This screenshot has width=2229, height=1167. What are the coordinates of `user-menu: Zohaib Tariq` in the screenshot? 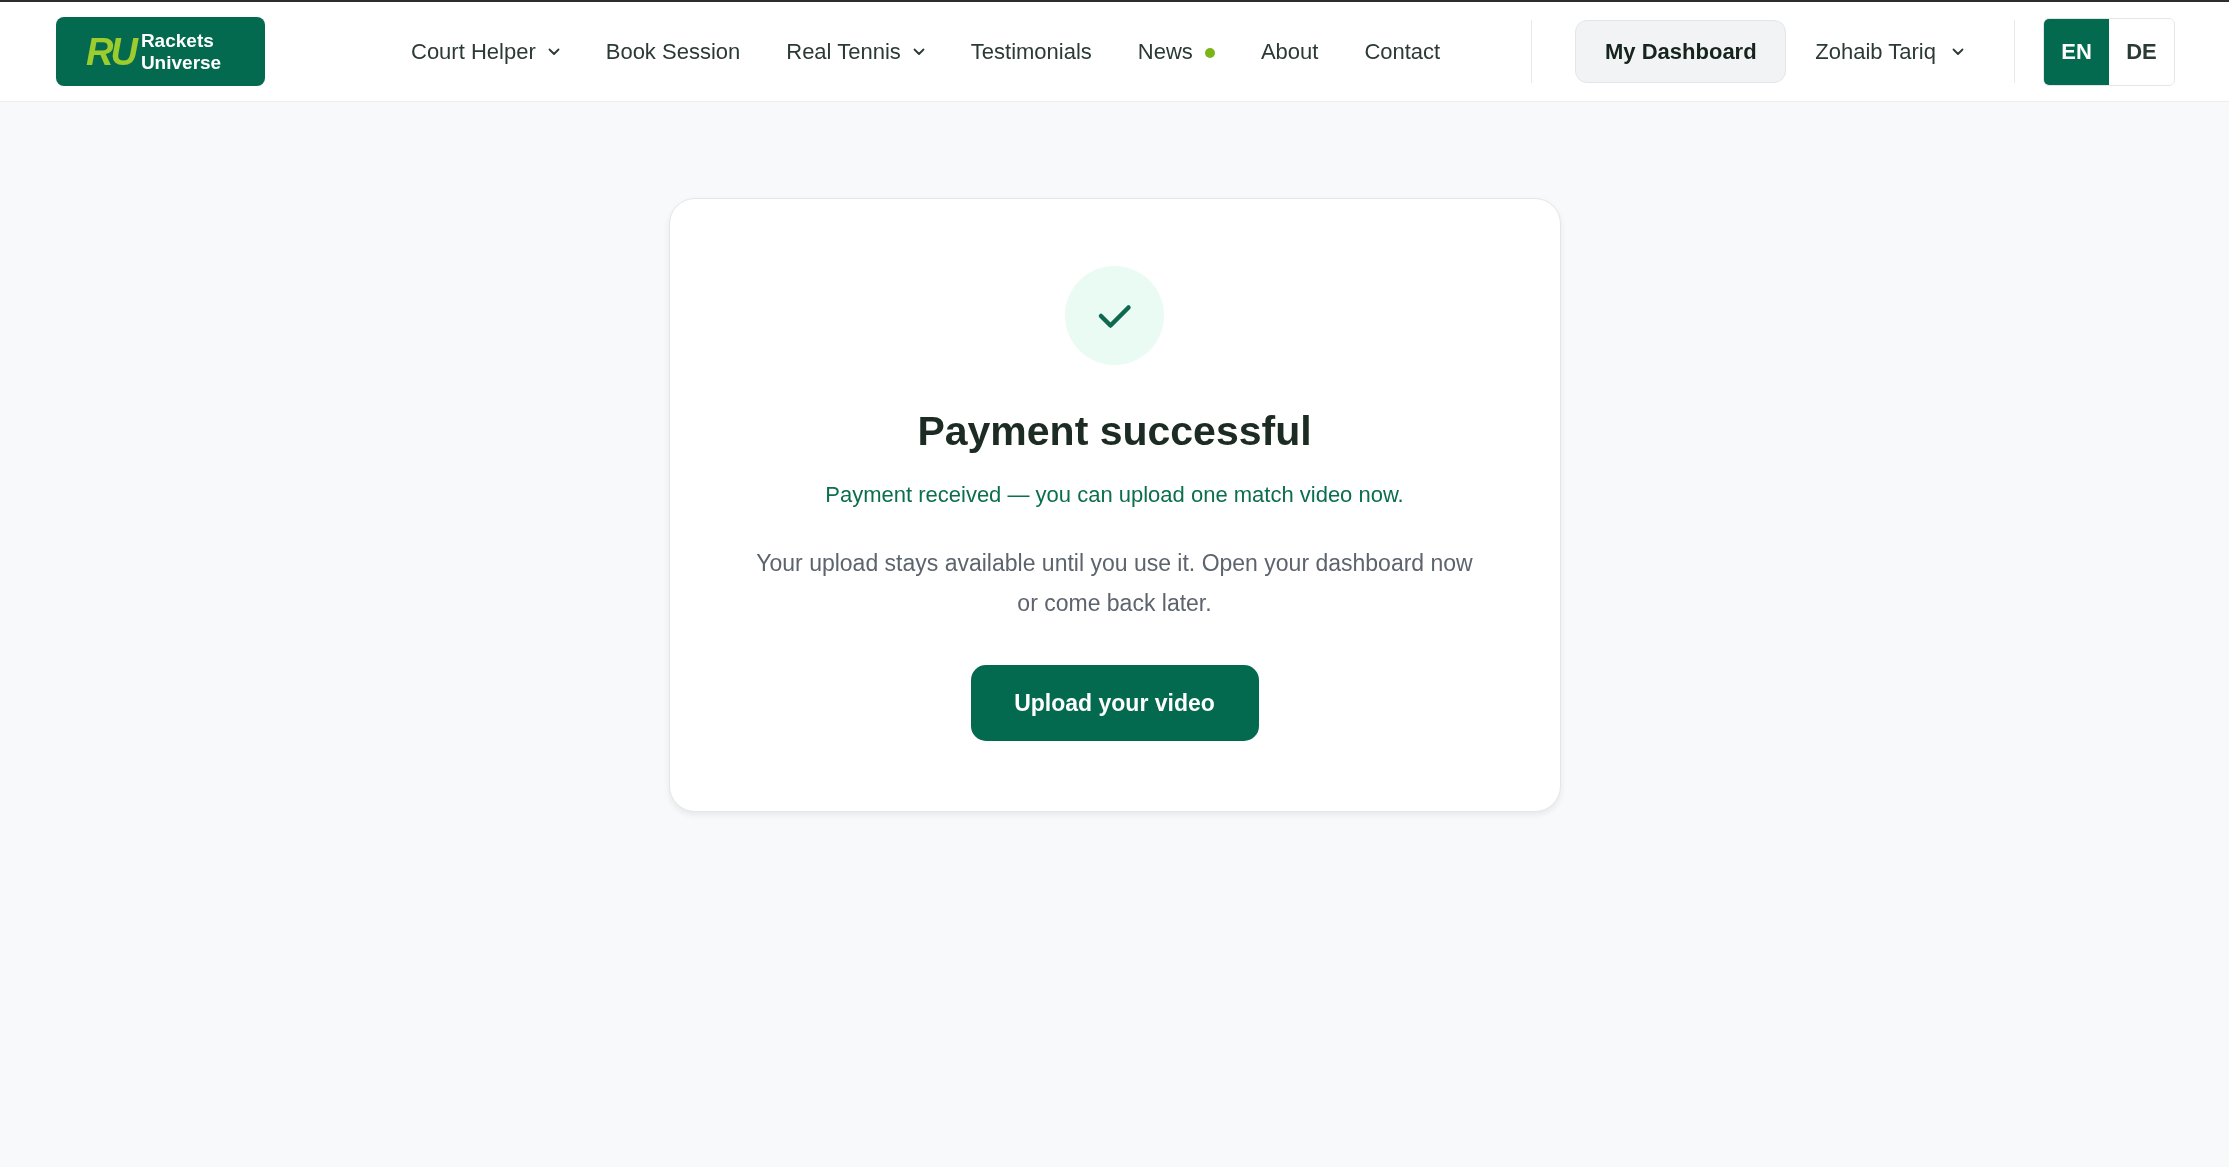 It's located at (1889, 51).